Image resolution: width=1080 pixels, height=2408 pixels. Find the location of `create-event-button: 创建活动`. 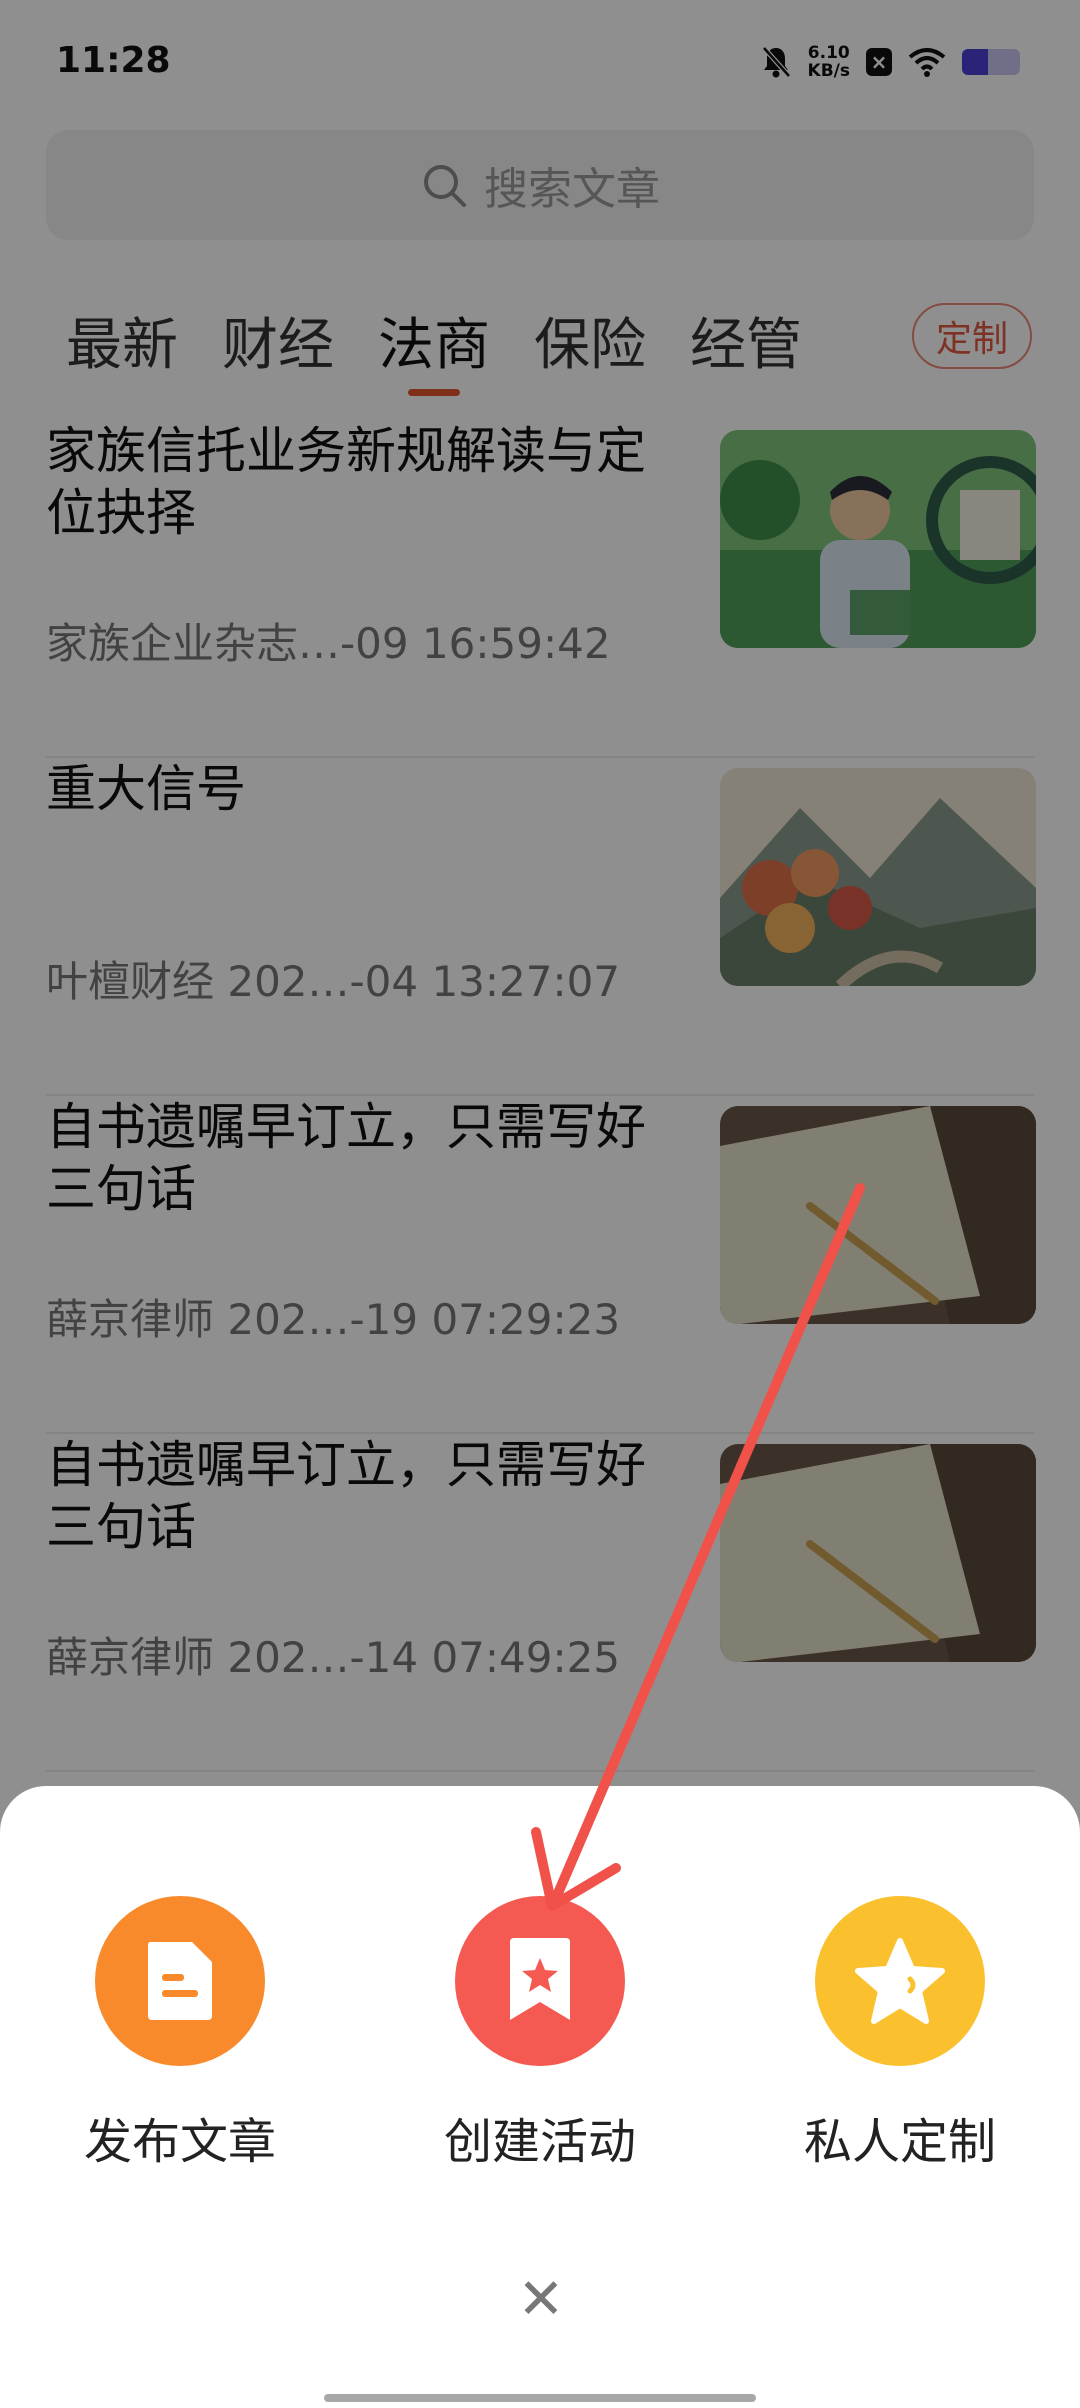

create-event-button: 创建活动 is located at coordinates (540, 2034).